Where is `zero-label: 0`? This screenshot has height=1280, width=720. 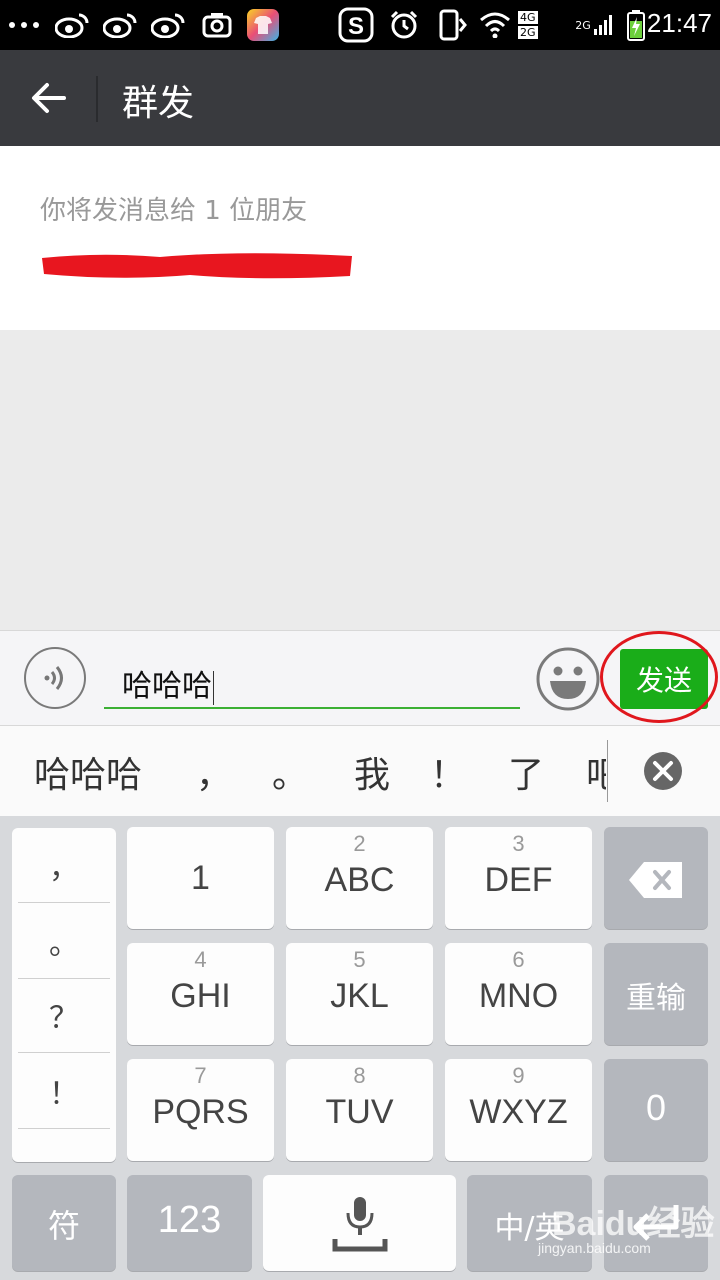
zero-label: 0 is located at coordinates (656, 1107).